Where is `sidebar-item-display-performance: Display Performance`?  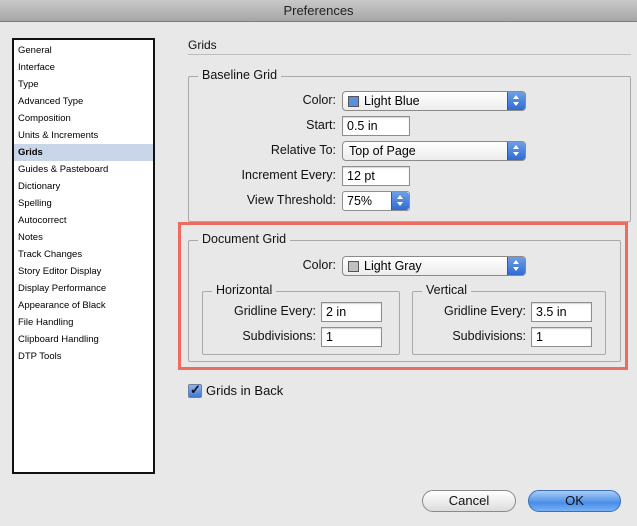 sidebar-item-display-performance: Display Performance is located at coordinates (83, 288).